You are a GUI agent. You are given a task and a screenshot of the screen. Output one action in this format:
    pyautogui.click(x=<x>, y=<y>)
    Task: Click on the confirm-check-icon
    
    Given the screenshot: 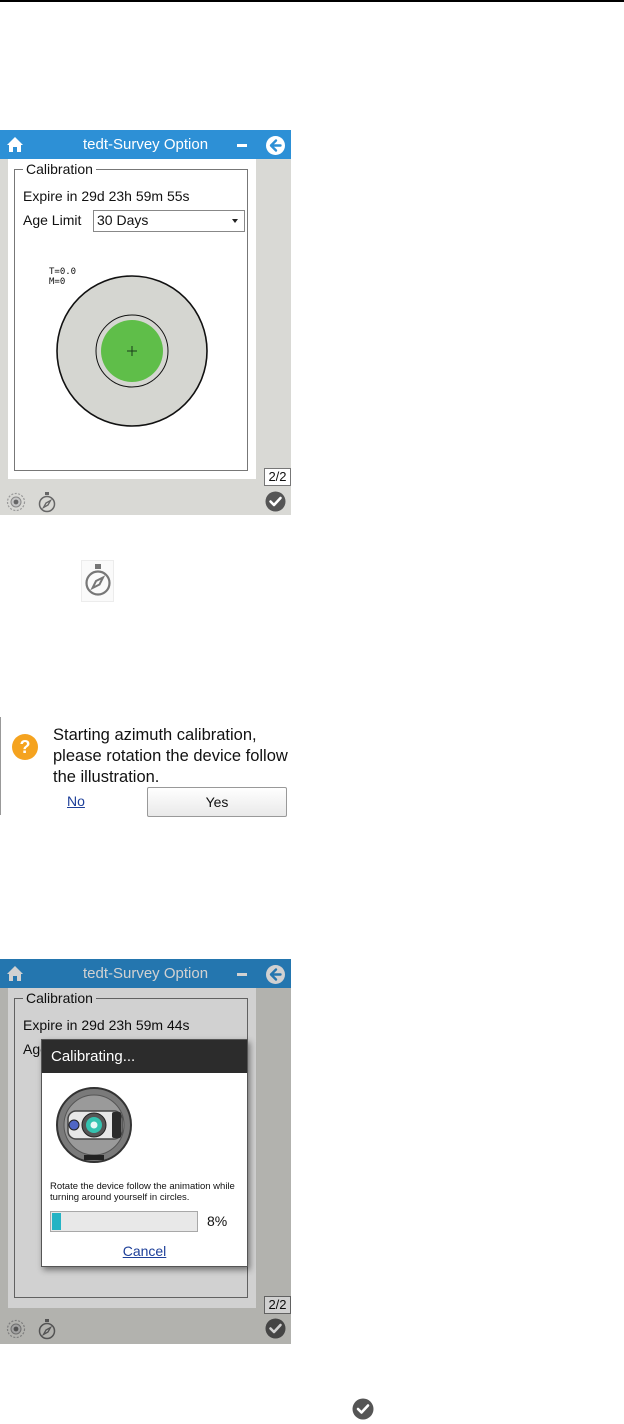 What is the action you would take?
    pyautogui.click(x=275, y=501)
    